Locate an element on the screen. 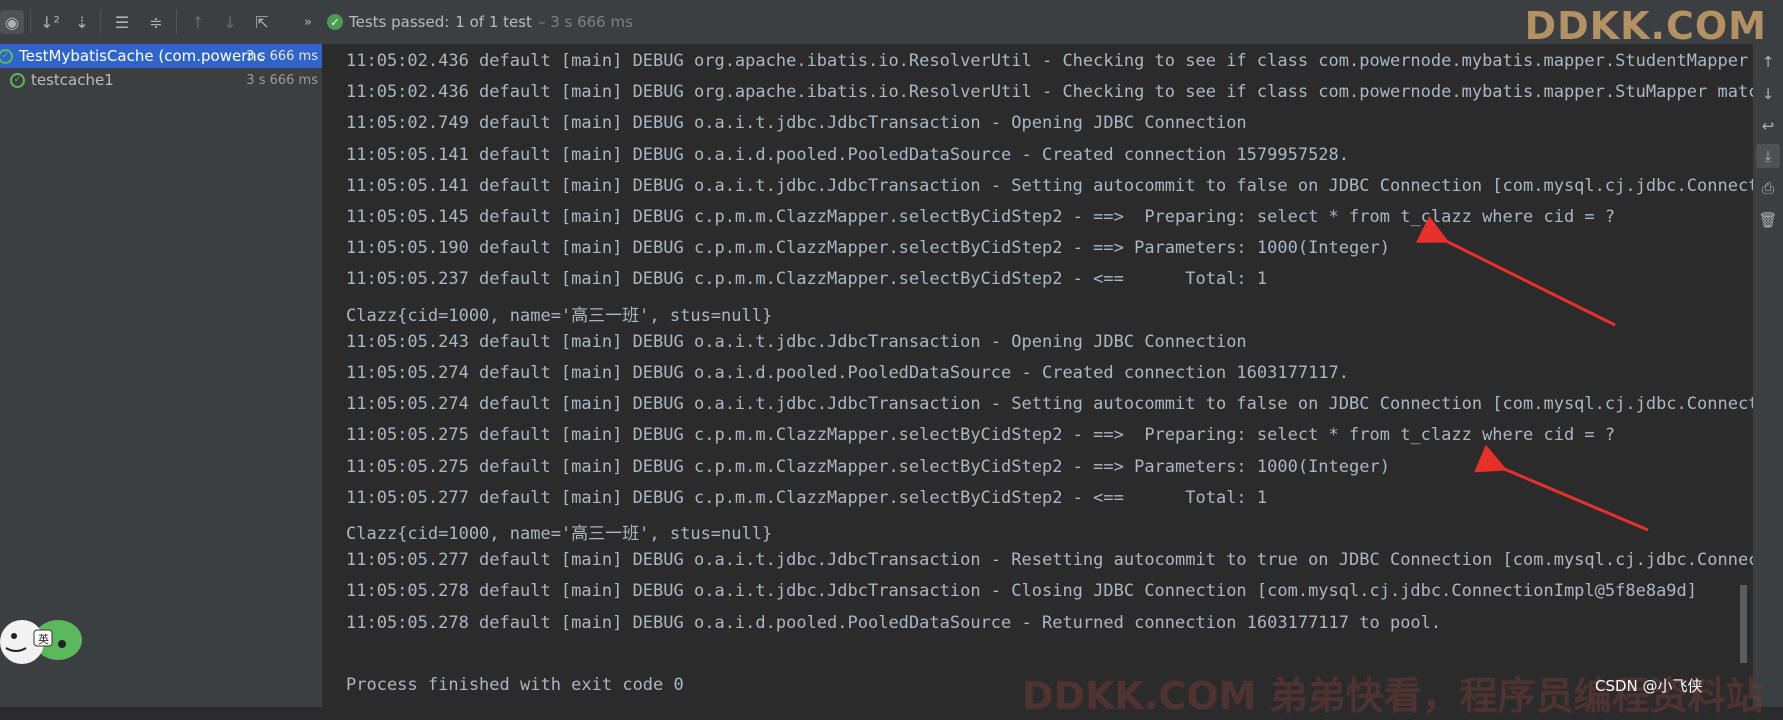 The image size is (1783, 720). csdn-watermark: CSDN @小飞侠 is located at coordinates (1649, 686).